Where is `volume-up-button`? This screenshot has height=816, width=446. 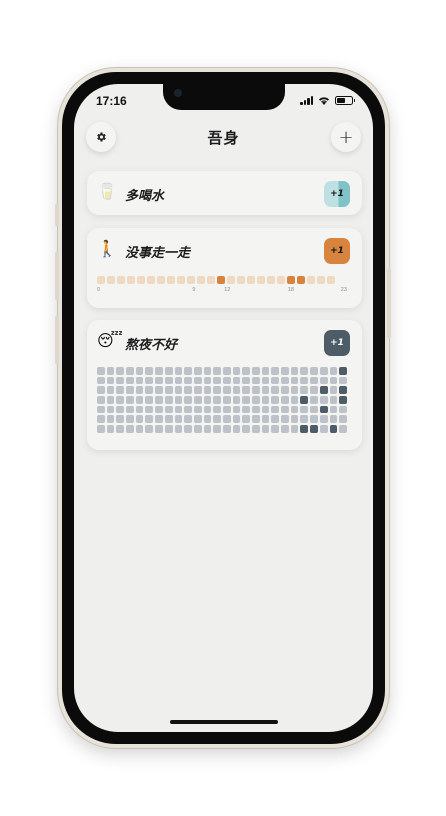
volume-up-button is located at coordinates (57, 276).